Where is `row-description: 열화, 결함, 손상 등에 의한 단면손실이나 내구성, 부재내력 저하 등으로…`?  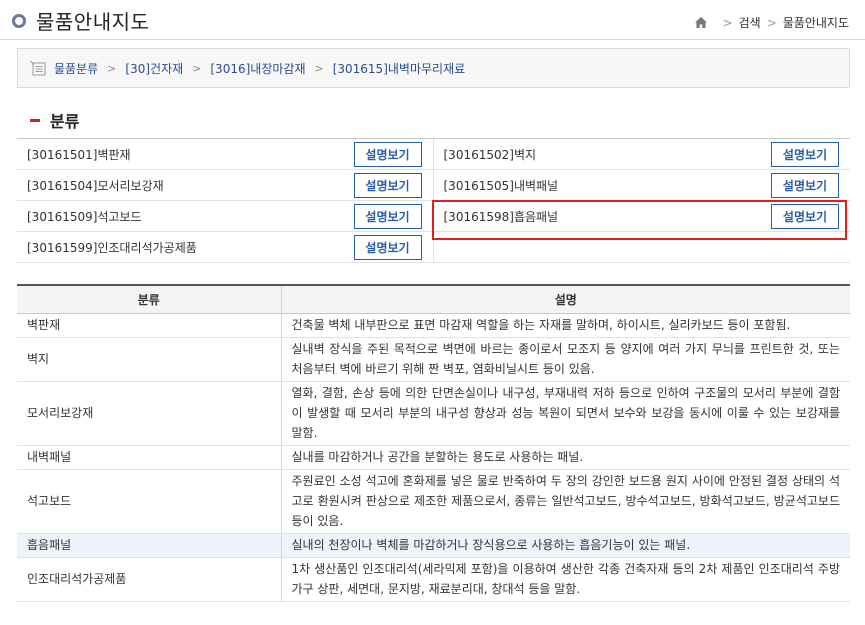 row-description: 열화, 결함, 손상 등에 의한 단면손실이나 내구성, 부재내력 저하 등으로… is located at coordinates (565, 413).